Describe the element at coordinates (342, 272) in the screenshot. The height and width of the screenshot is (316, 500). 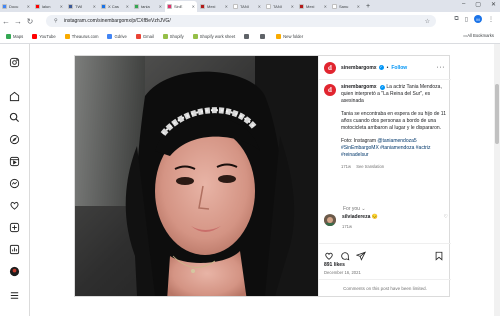
I see `post-date: December 16, 2021` at that location.